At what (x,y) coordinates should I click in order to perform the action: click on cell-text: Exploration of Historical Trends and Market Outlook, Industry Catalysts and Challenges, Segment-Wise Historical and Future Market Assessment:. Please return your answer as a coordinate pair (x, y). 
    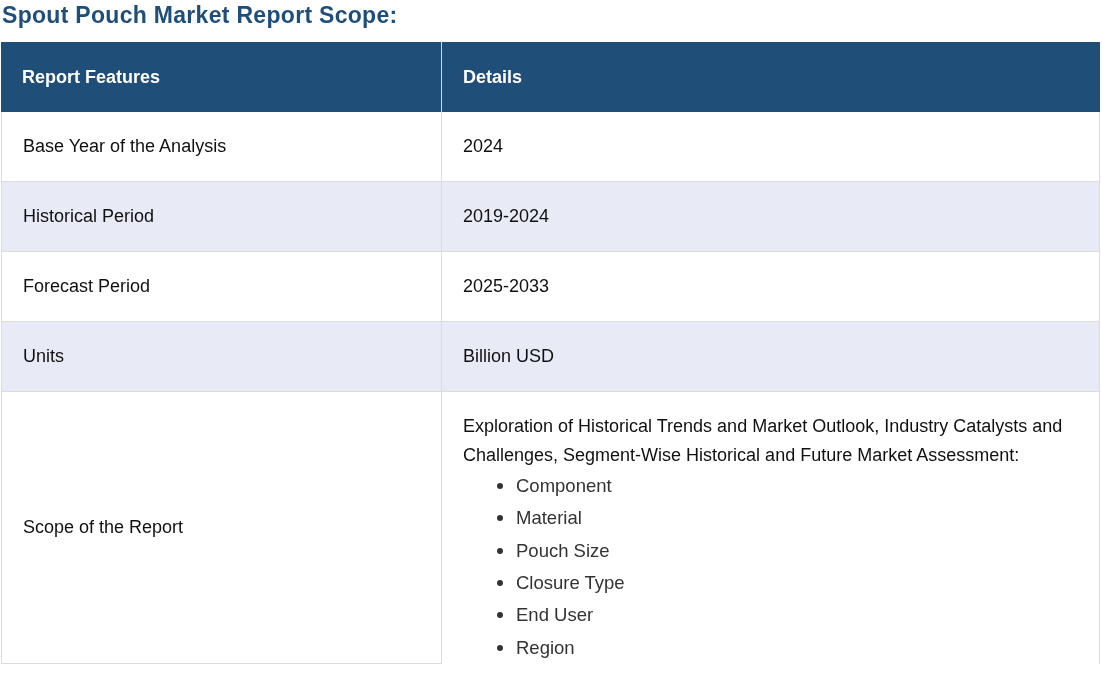
    Looking at the image, I should click on (763, 441).